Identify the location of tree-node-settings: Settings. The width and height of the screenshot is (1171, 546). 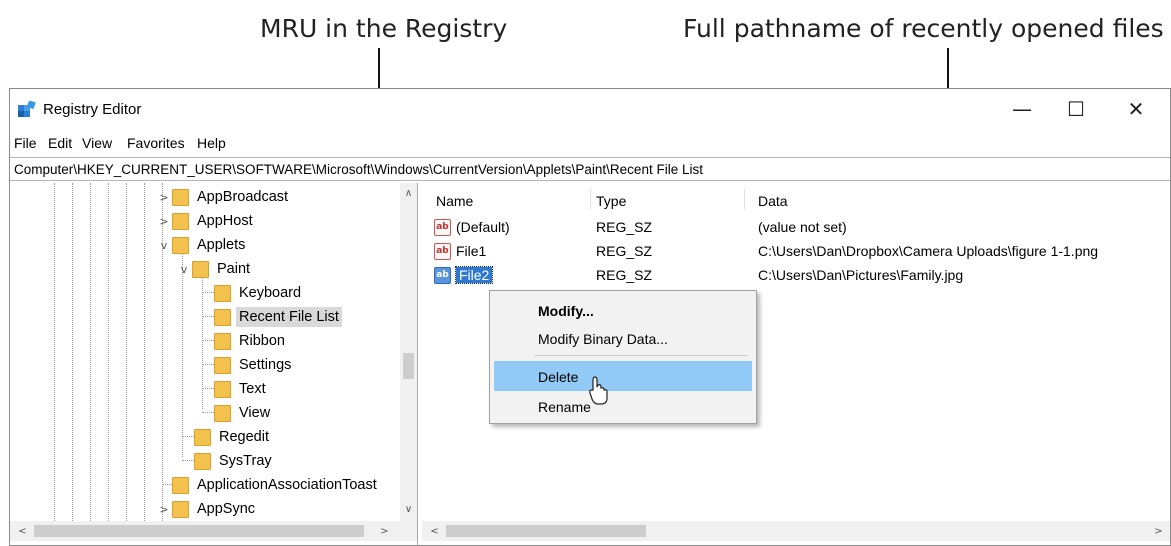
(254, 365).